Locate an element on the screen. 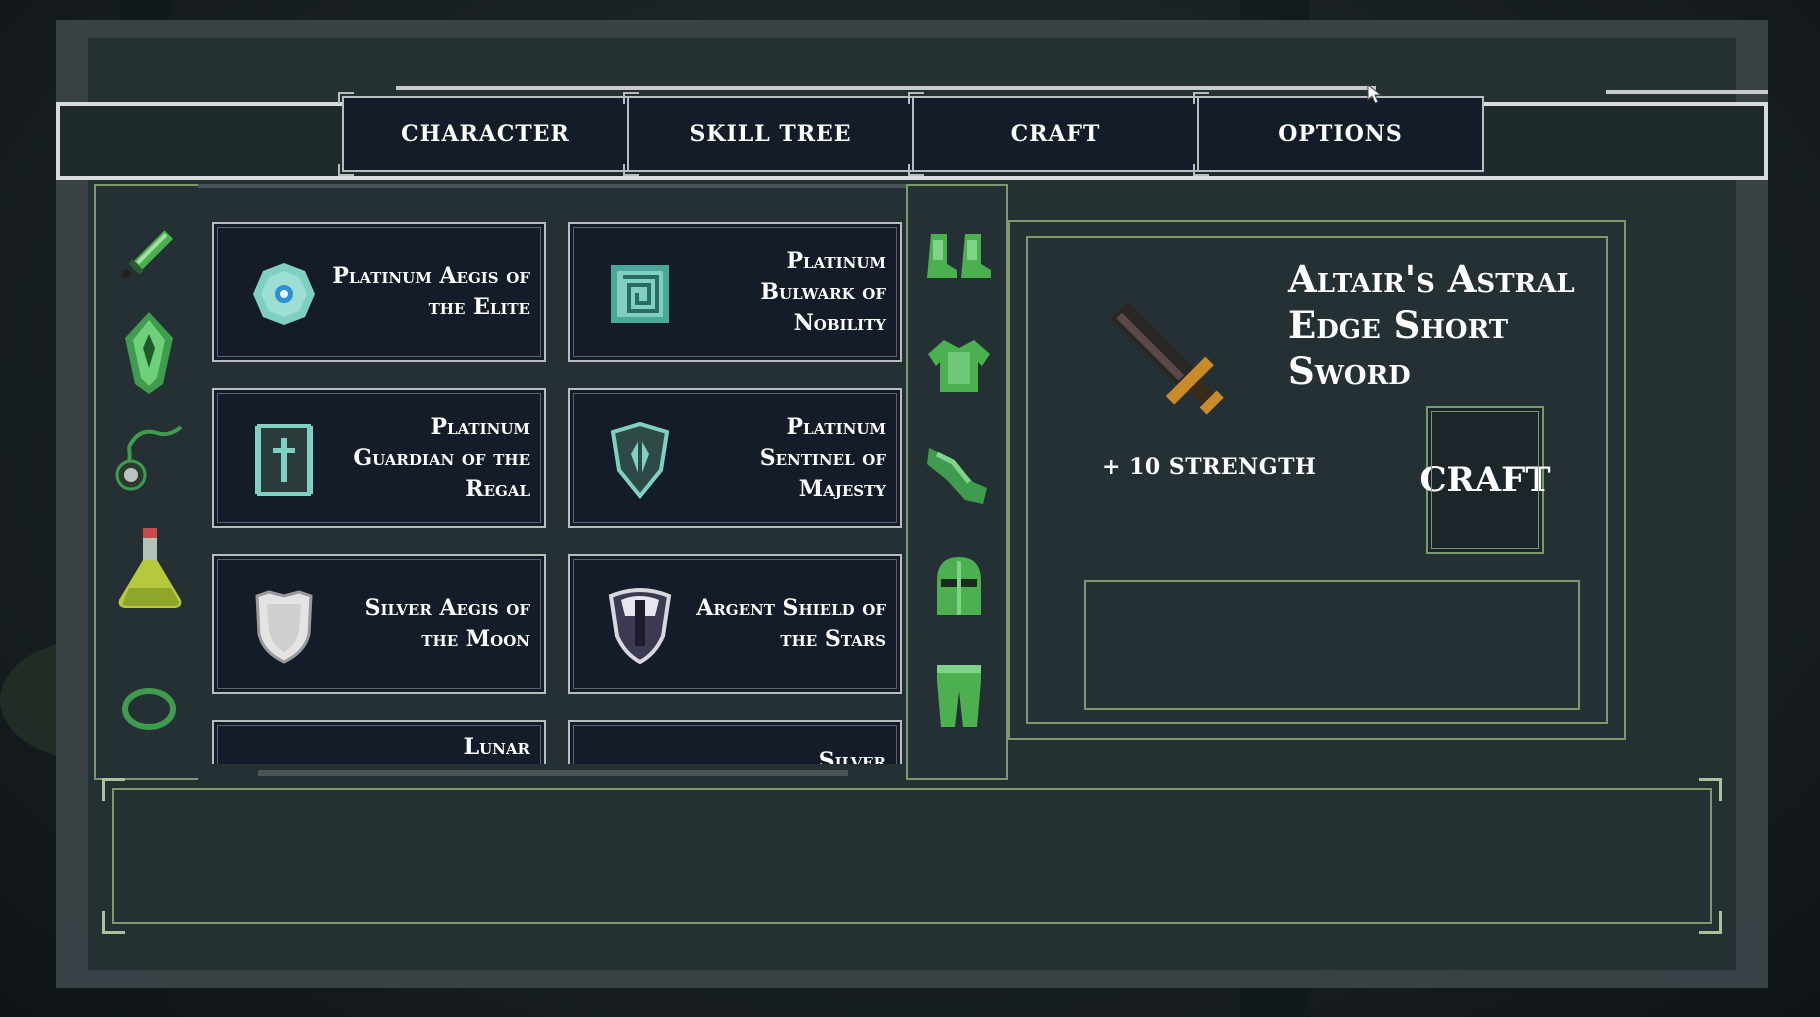  chest-armor-icon is located at coordinates (959, 366).